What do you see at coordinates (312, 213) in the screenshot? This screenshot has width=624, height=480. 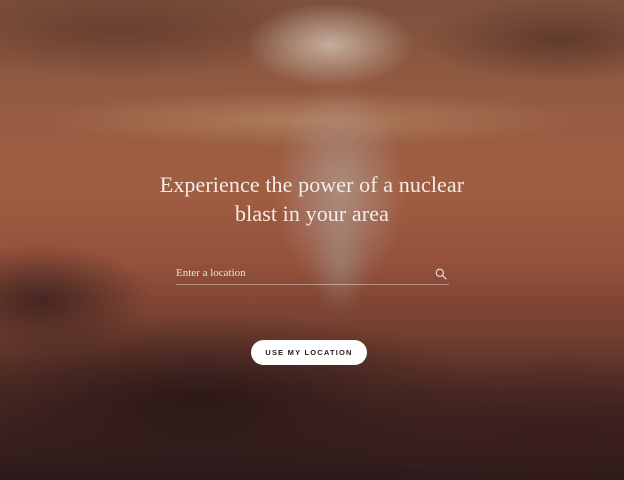 I see `hero-headline-line-2: blast in your area` at bounding box center [312, 213].